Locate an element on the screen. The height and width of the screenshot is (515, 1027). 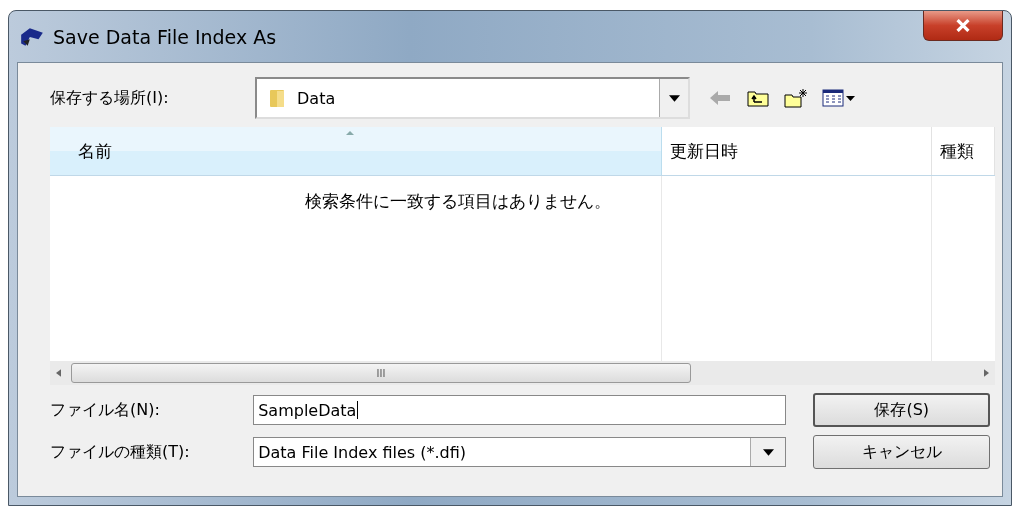
folder-icon is located at coordinates (277, 98).